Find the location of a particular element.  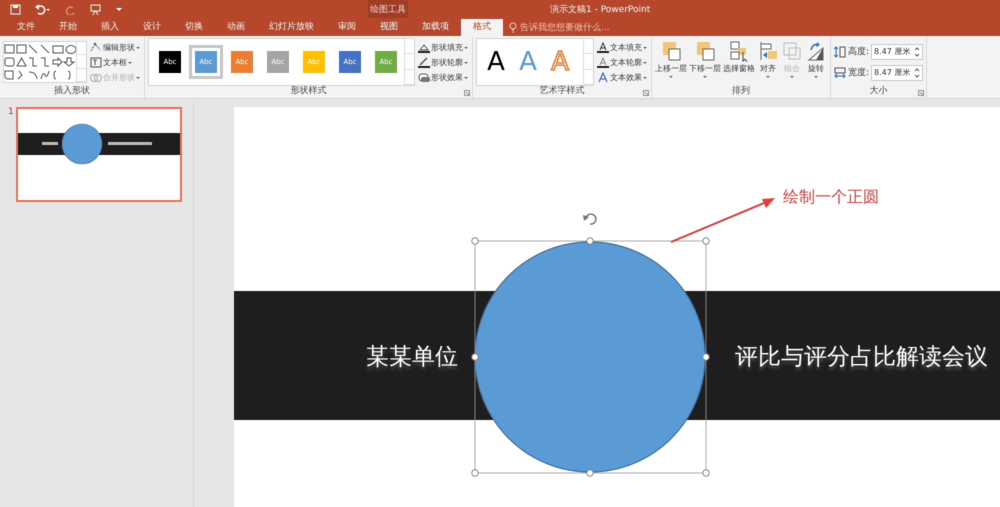

selection-pane-icon is located at coordinates (739, 51).